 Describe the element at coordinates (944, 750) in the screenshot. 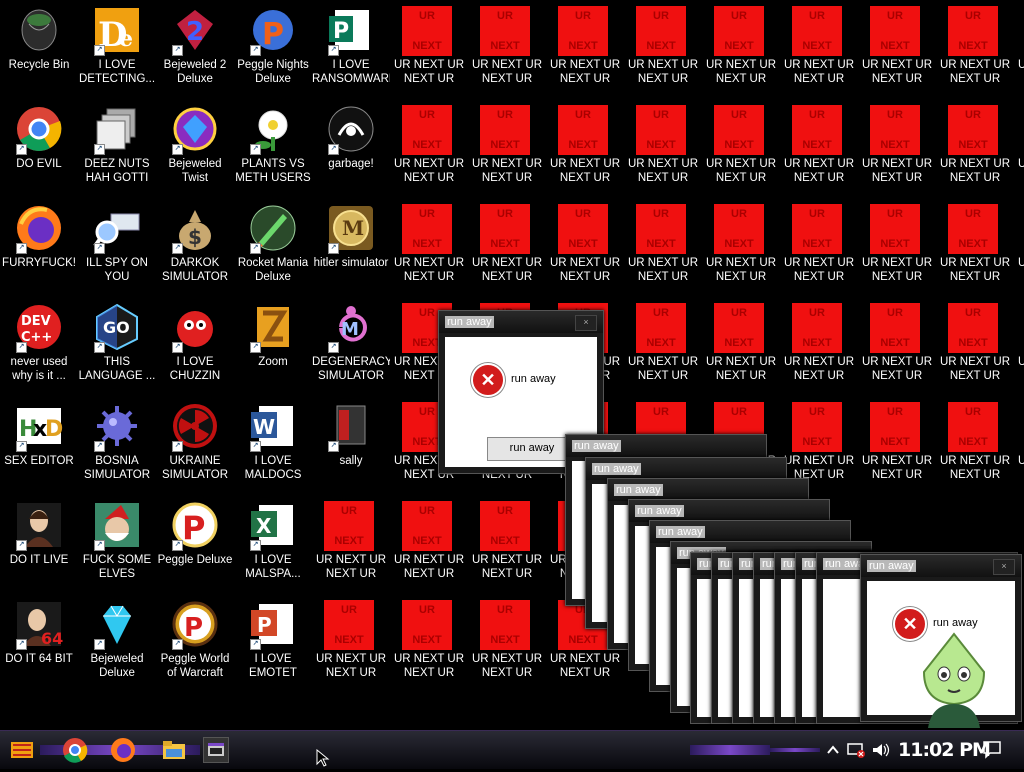

I see `taskbar-clock: 11:02 PM` at that location.